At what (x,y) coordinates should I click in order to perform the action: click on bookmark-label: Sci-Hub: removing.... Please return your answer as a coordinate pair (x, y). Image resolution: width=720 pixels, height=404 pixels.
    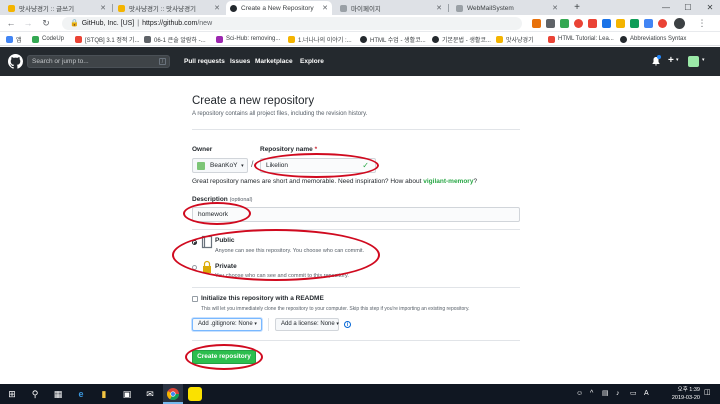
    Looking at the image, I should click on (253, 39).